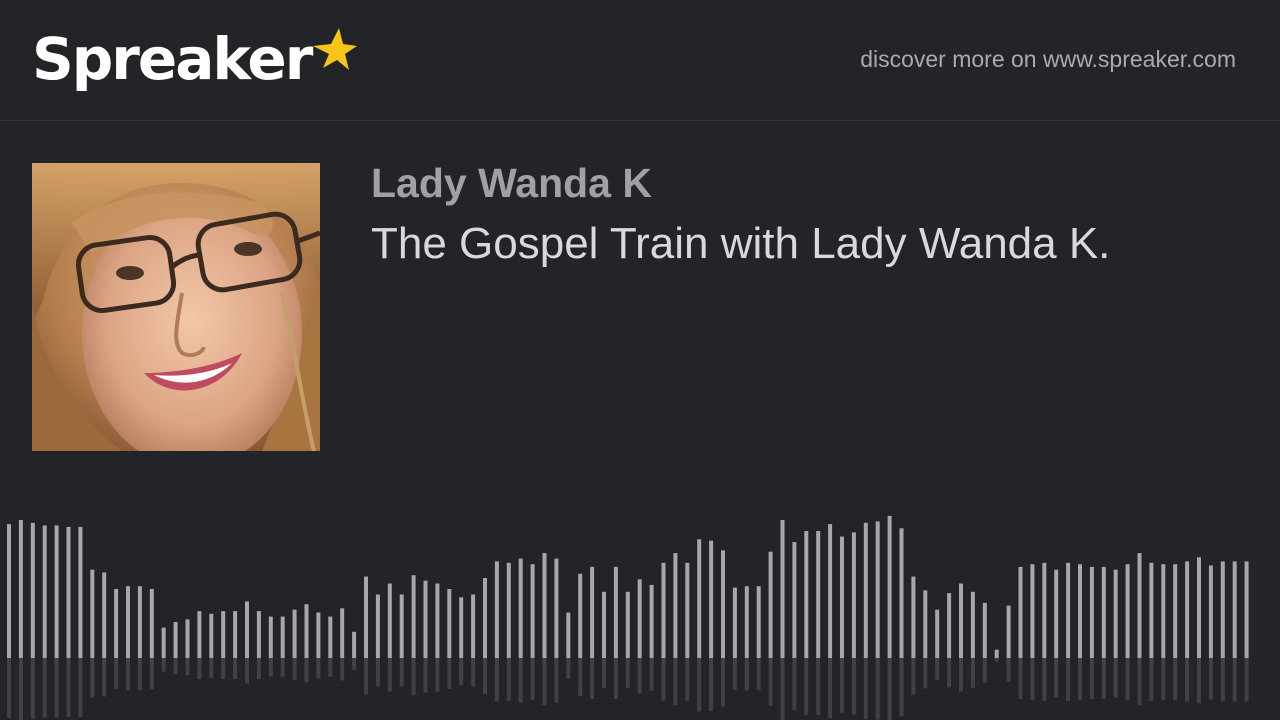  What do you see at coordinates (195, 61) in the screenshot?
I see `spreaker-logo: Spreaker` at bounding box center [195, 61].